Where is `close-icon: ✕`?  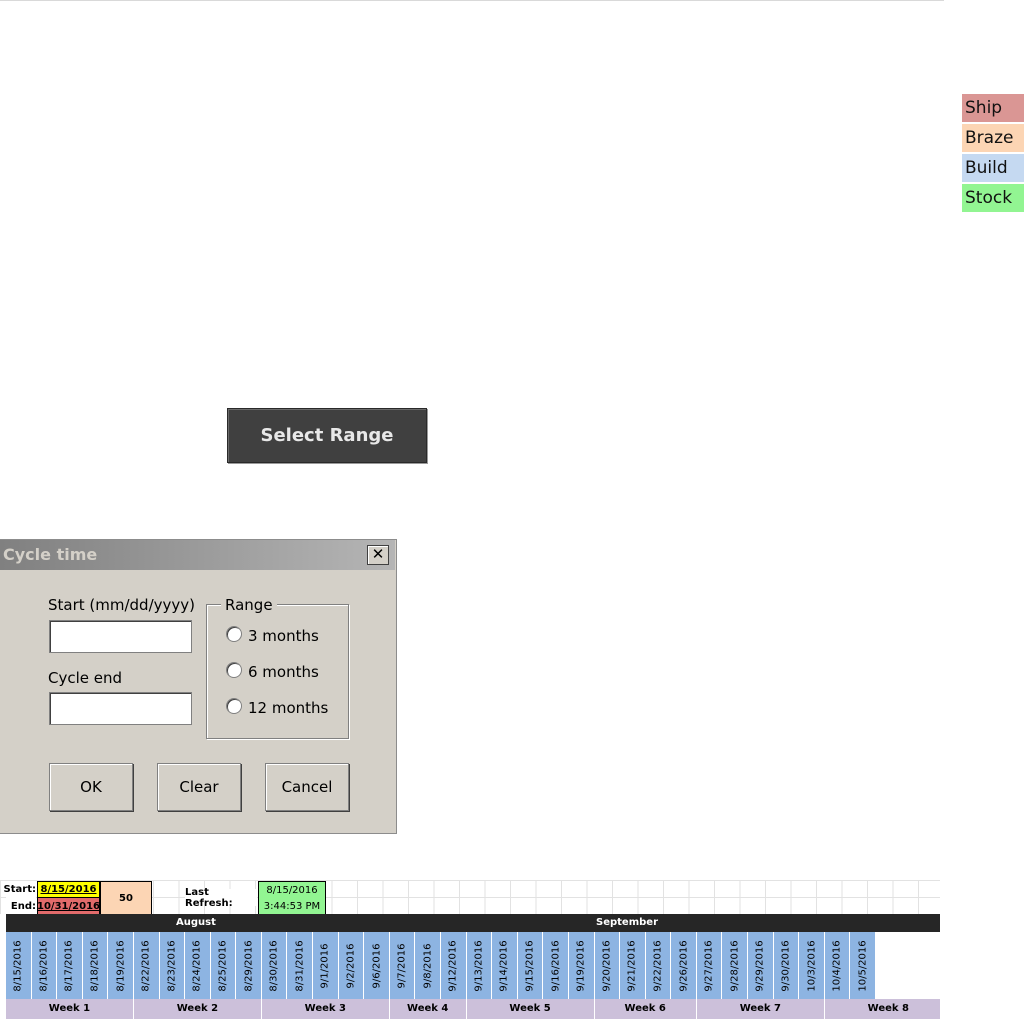 close-icon: ✕ is located at coordinates (378, 555).